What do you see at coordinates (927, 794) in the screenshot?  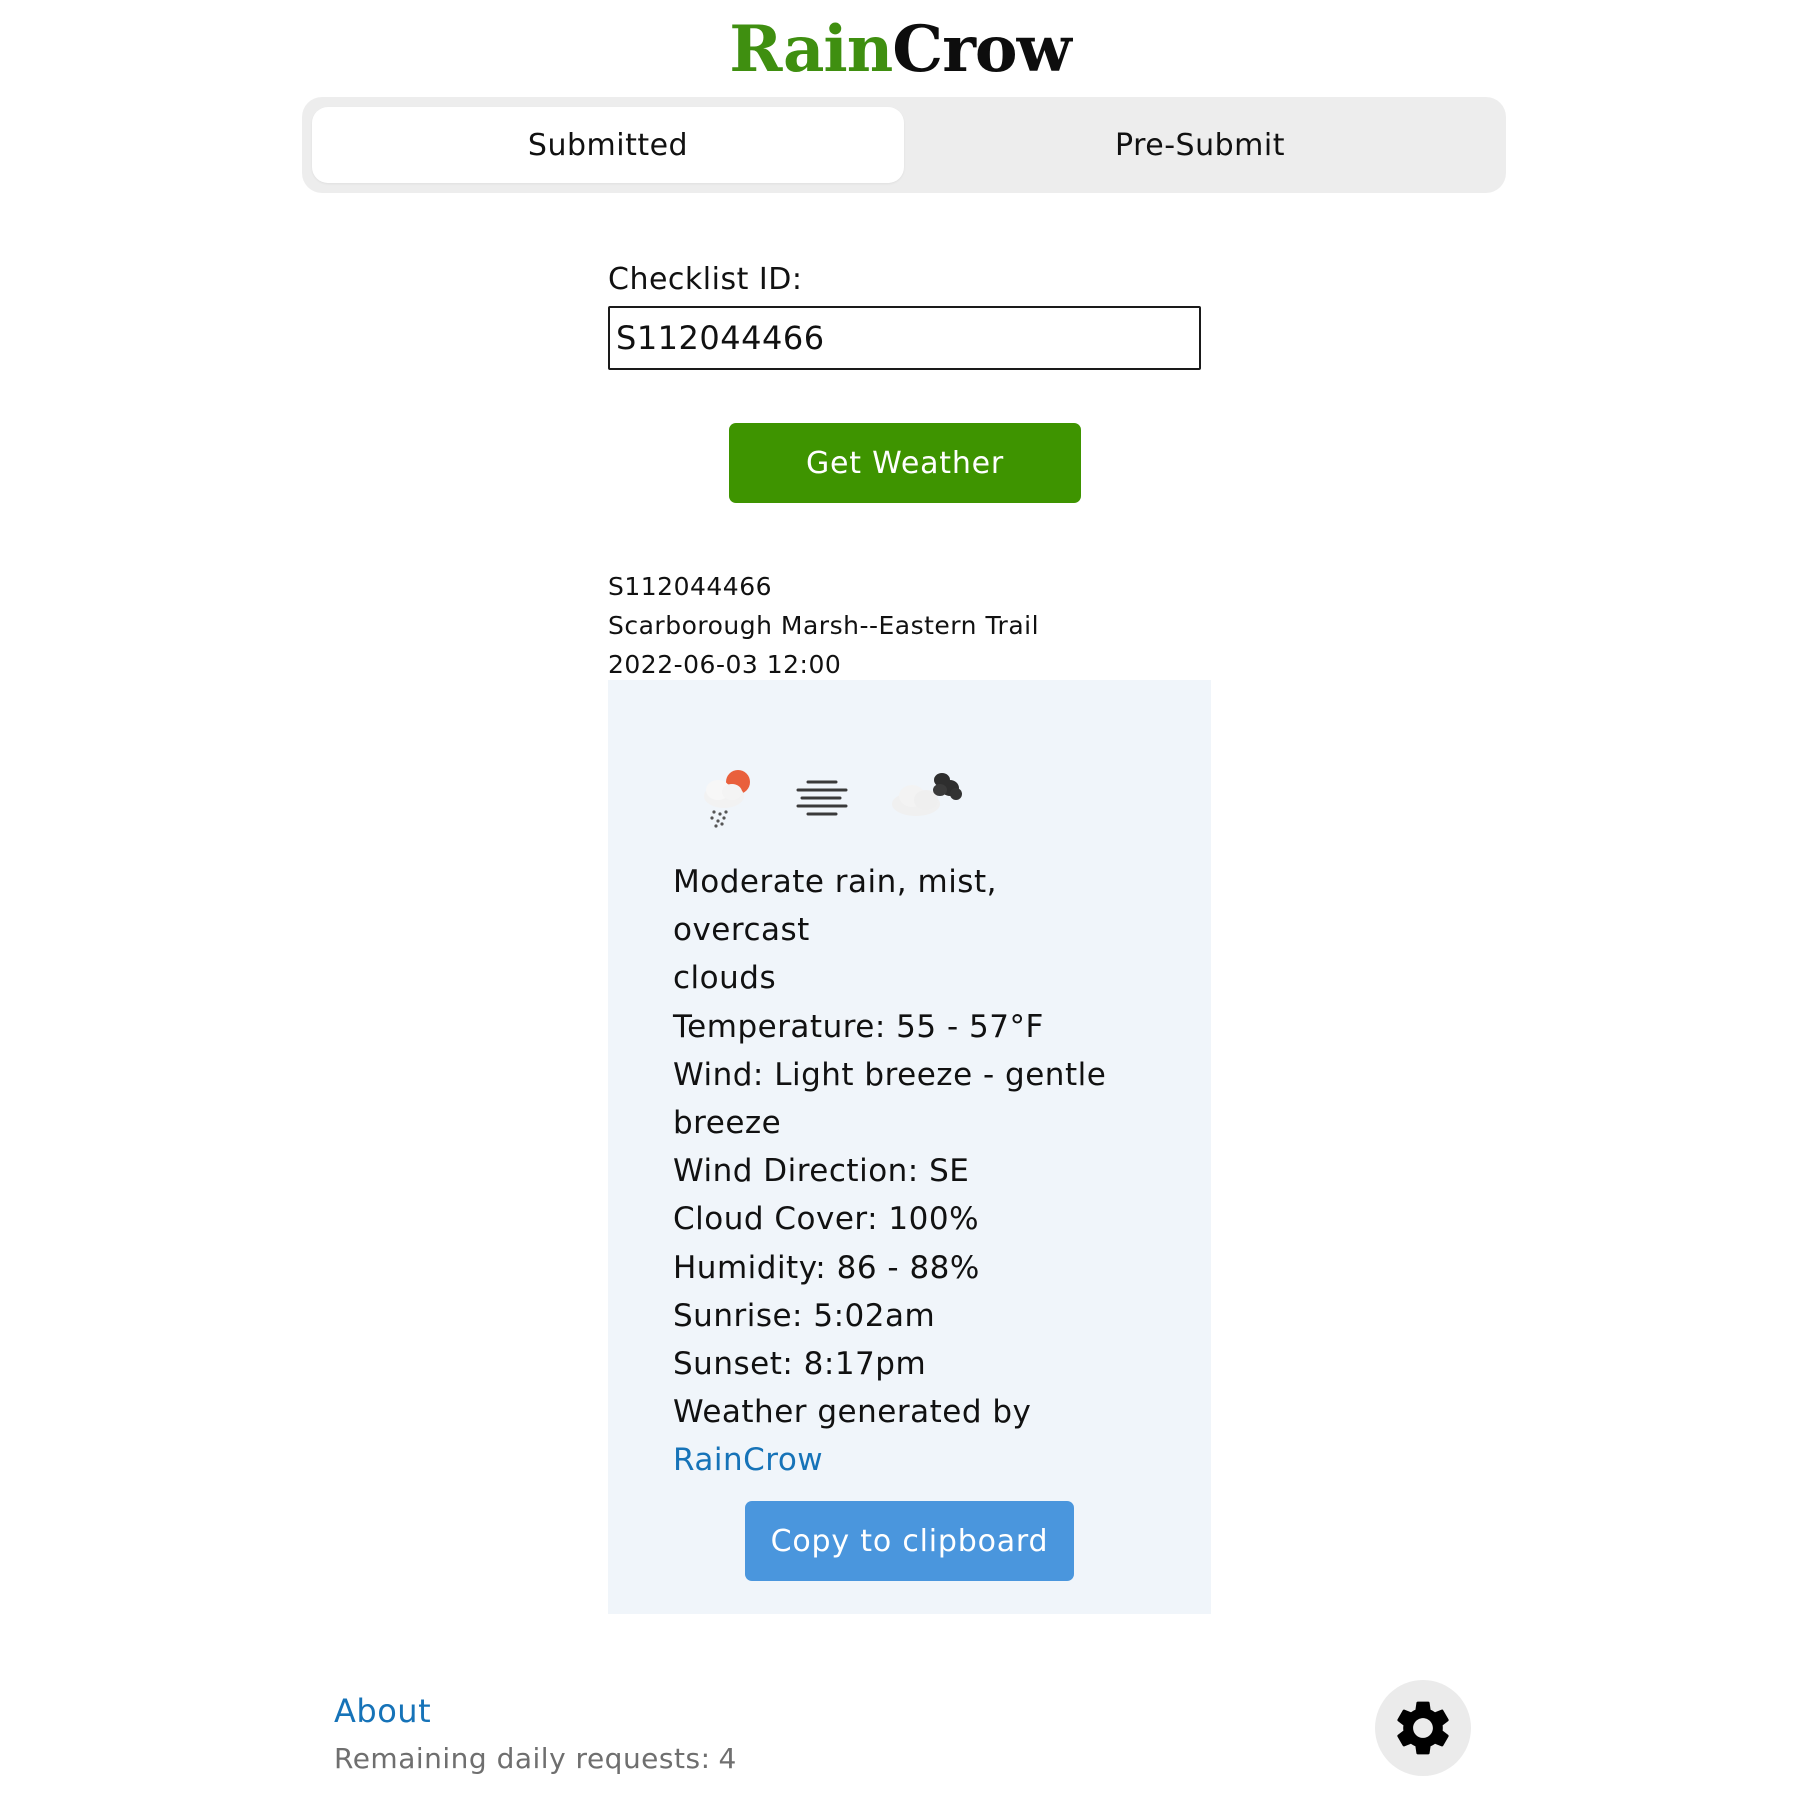 I see `overcast-clouds-icon` at bounding box center [927, 794].